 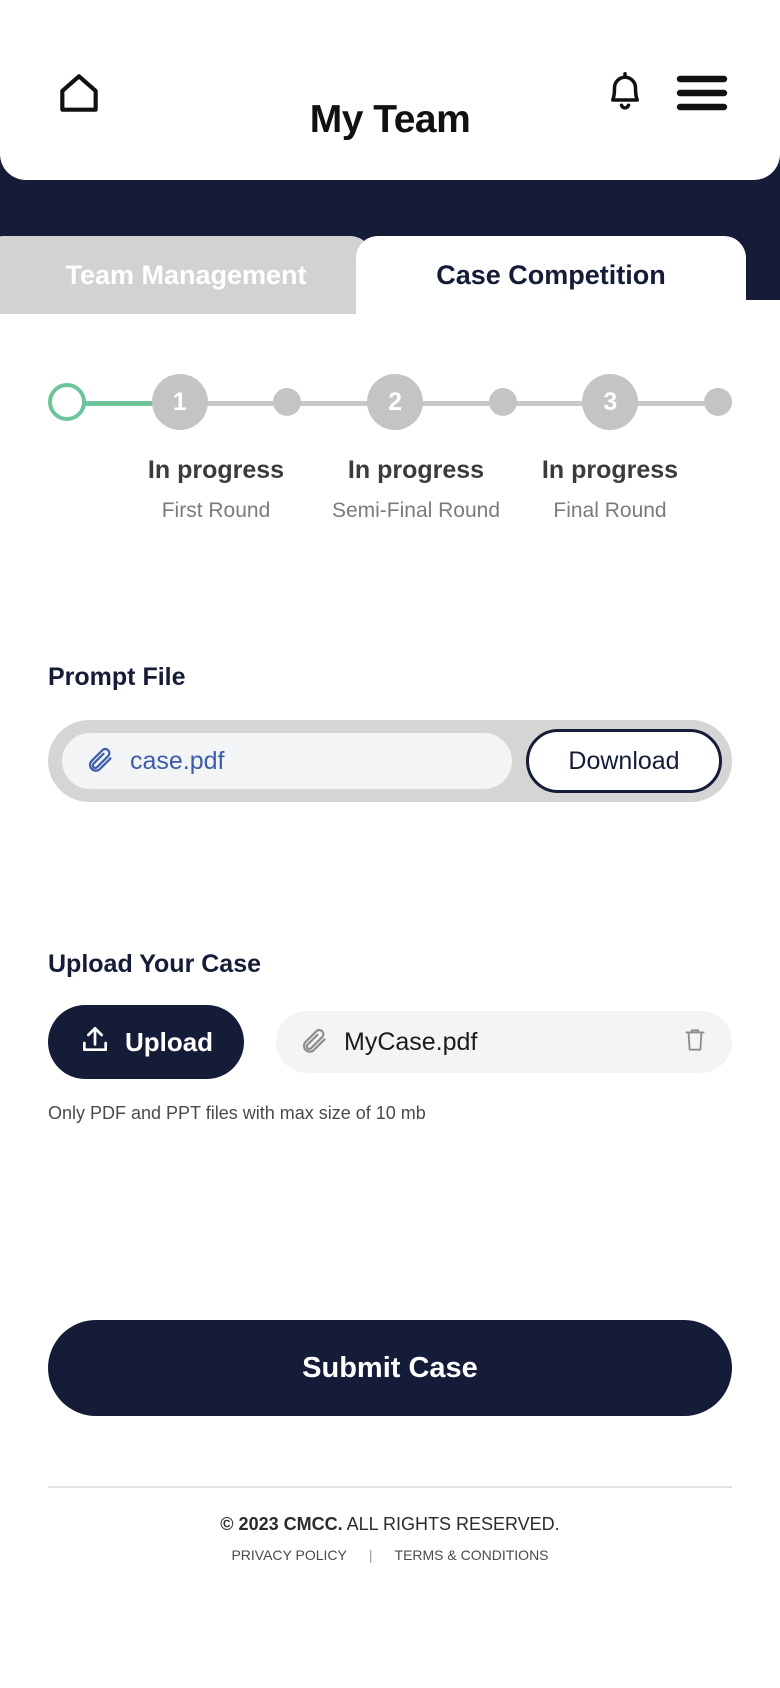 I want to click on stepper-node-2: 2, so click(x=395, y=402).